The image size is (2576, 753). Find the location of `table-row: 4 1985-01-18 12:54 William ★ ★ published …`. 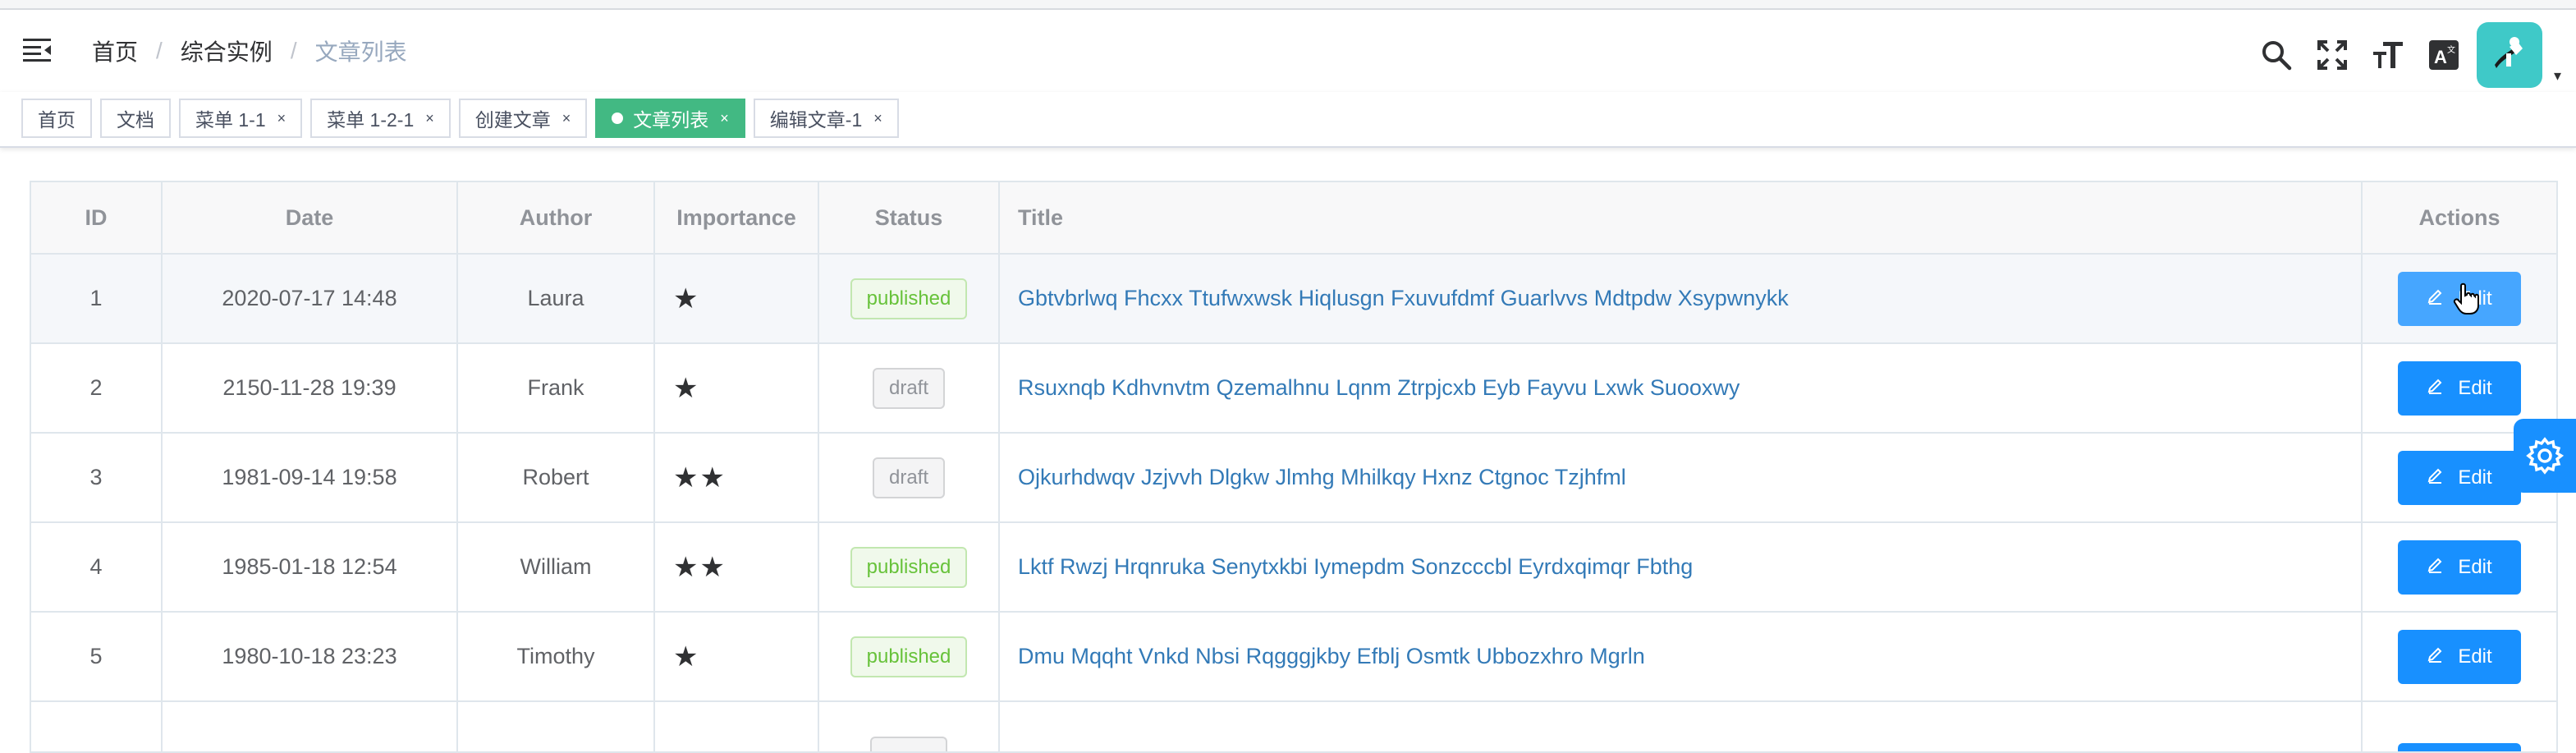

table-row: 4 1985-01-18 12:54 William ★ ★ published … is located at coordinates (1294, 568).